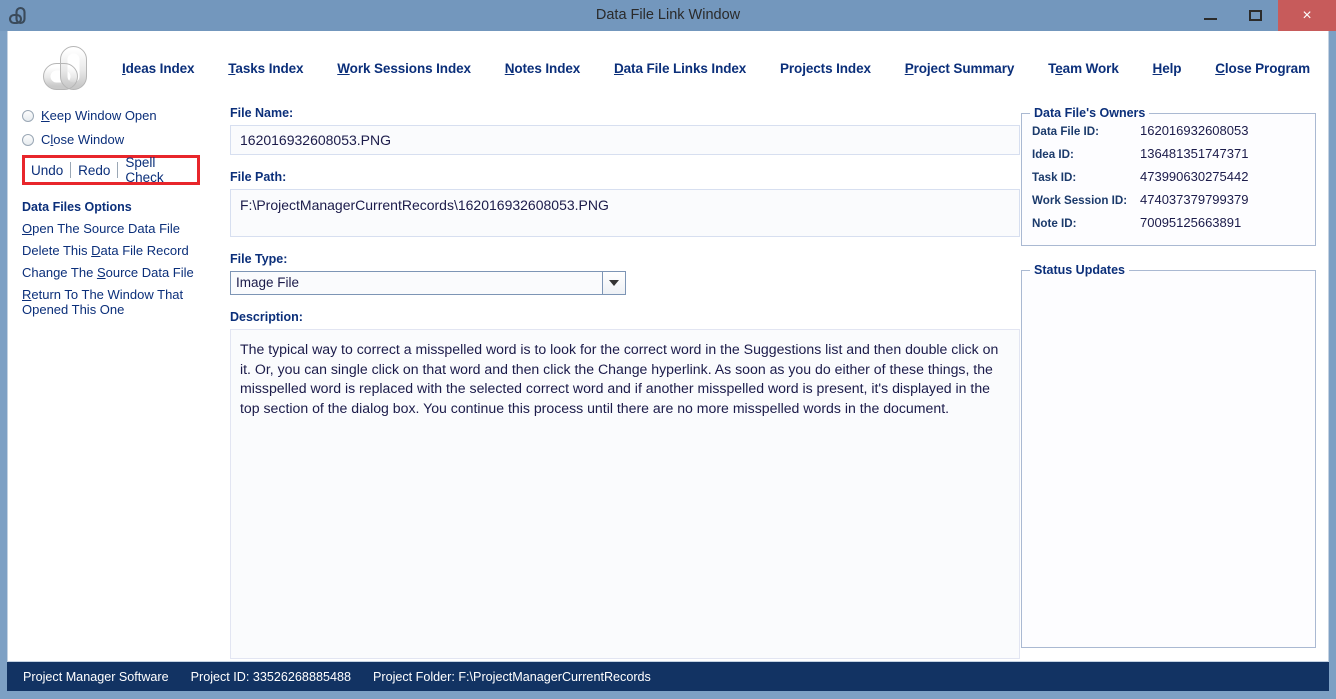 The width and height of the screenshot is (1336, 699). I want to click on radio-close-window: Close Window, so click(124, 139).